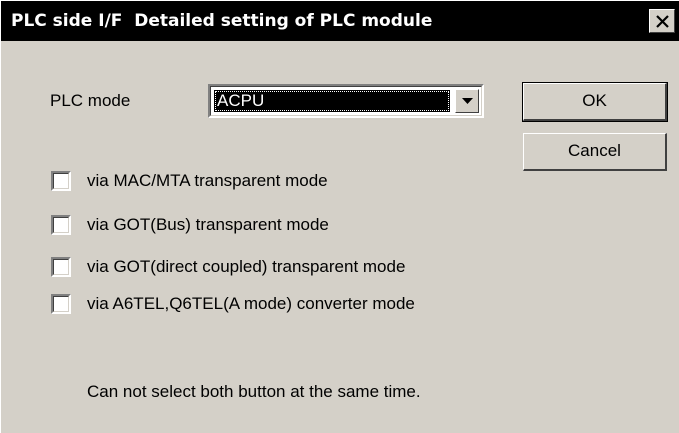 The width and height of the screenshot is (679, 433). I want to click on plc-mode-label: PLC mode, so click(90, 100).